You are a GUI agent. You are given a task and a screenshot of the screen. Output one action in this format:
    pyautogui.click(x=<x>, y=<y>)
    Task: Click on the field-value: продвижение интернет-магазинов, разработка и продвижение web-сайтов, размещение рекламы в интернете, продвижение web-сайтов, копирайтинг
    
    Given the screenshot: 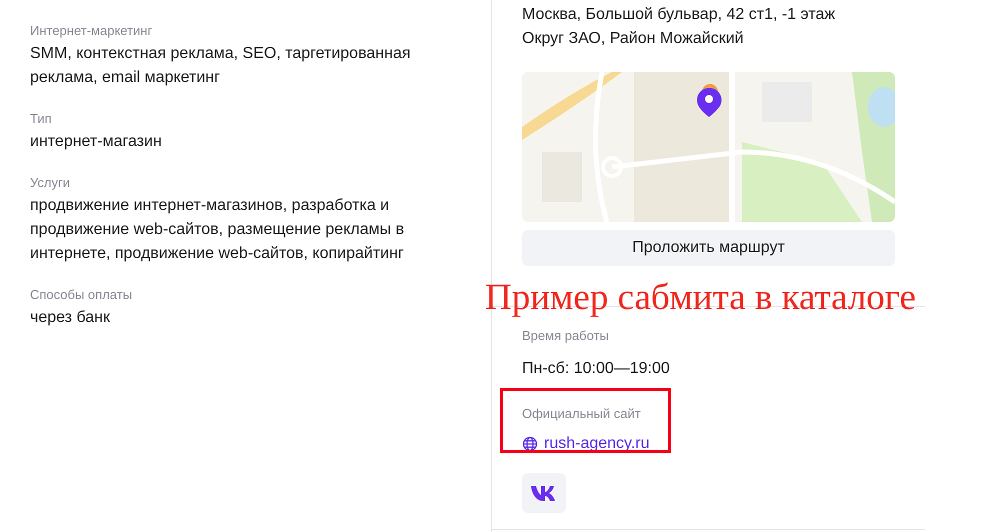 What is the action you would take?
    pyautogui.click(x=218, y=230)
    